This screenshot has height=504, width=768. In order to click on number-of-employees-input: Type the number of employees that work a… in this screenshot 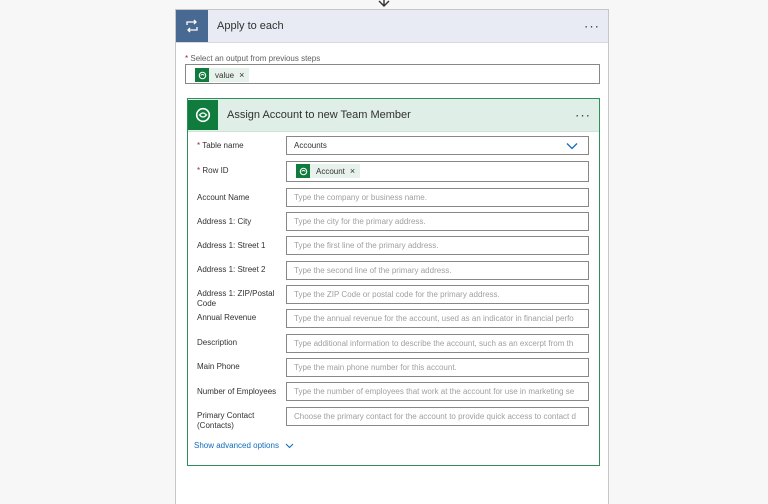, I will do `click(437, 391)`.